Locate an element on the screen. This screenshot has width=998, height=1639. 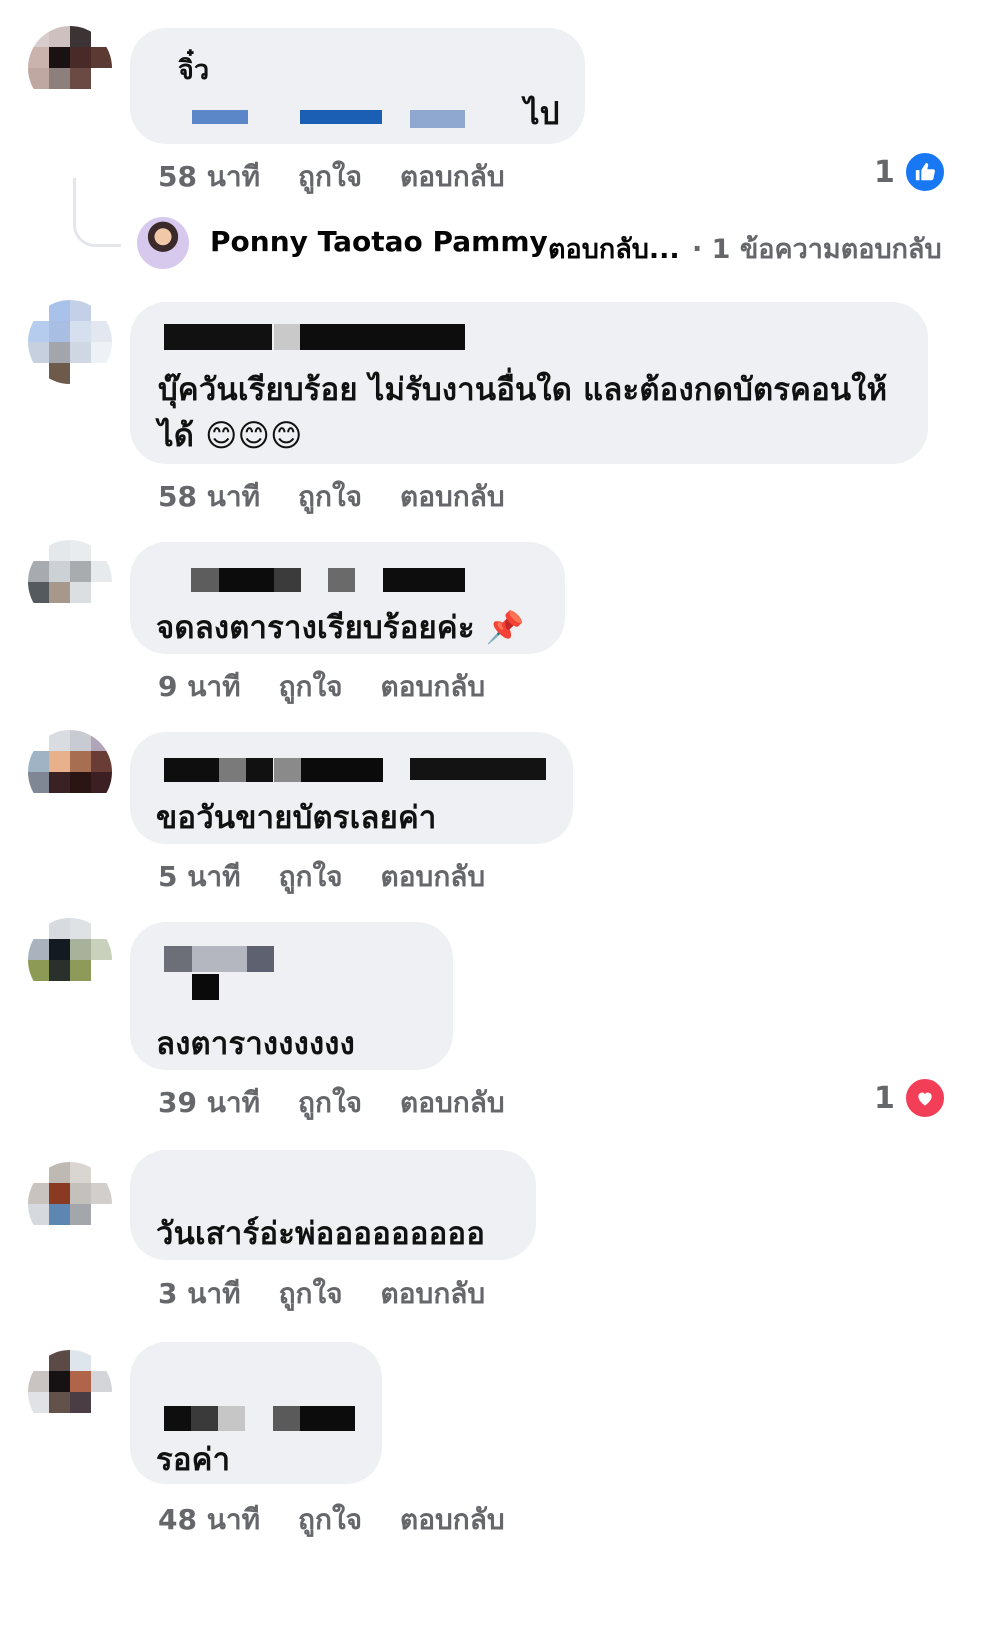
comment-time: 3 นาที is located at coordinates (199, 1294).